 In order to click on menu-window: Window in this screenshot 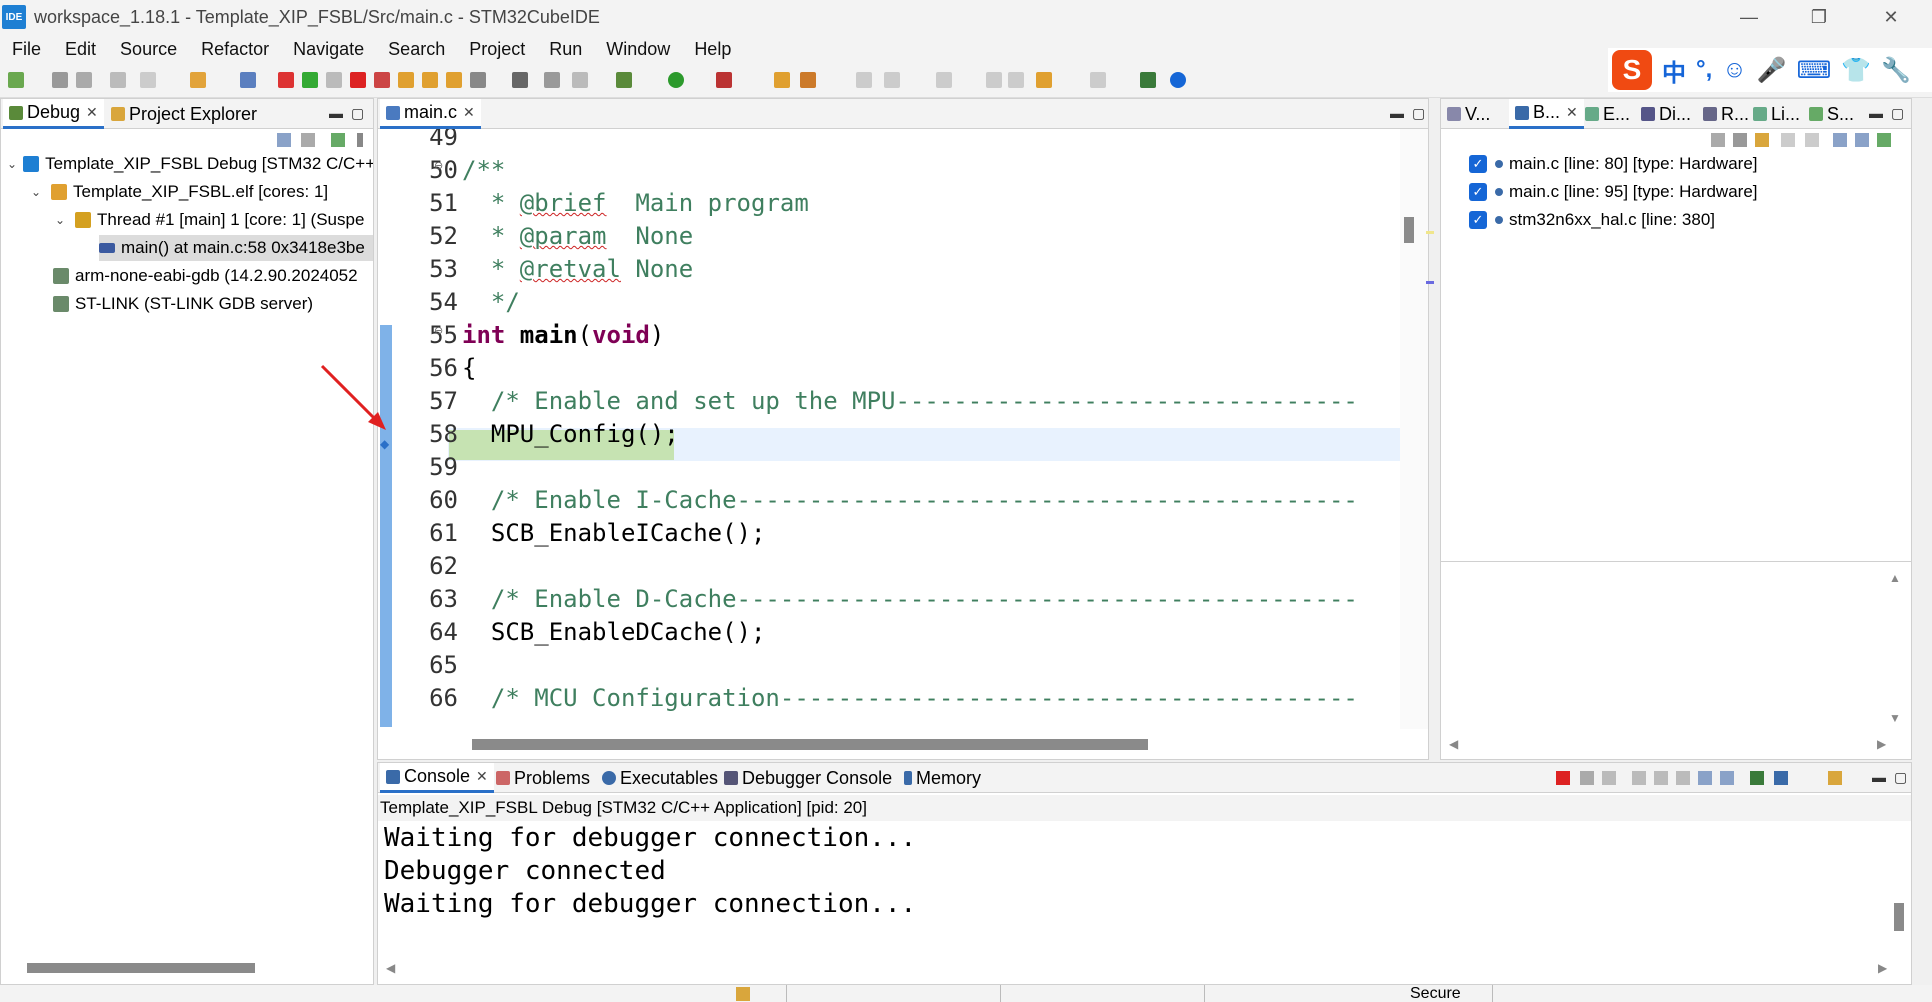, I will do `click(638, 49)`.